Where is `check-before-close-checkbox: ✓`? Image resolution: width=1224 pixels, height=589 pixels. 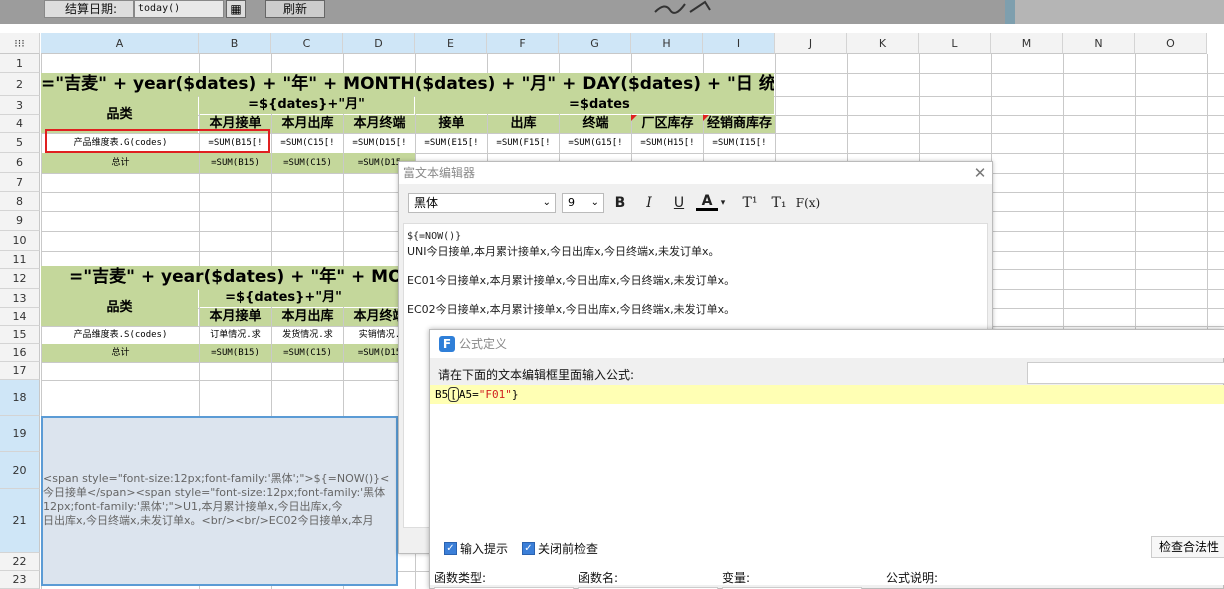 check-before-close-checkbox: ✓ is located at coordinates (528, 548).